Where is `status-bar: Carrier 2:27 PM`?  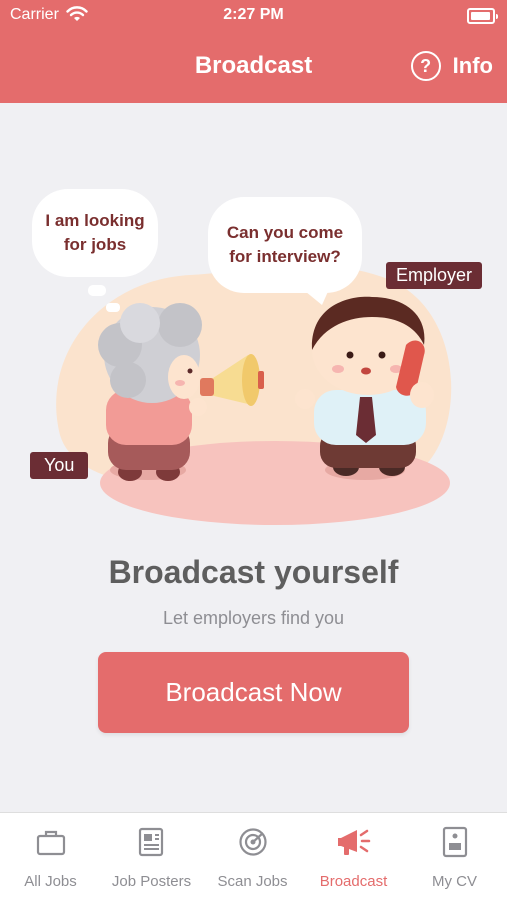 status-bar: Carrier 2:27 PM is located at coordinates (253, 16).